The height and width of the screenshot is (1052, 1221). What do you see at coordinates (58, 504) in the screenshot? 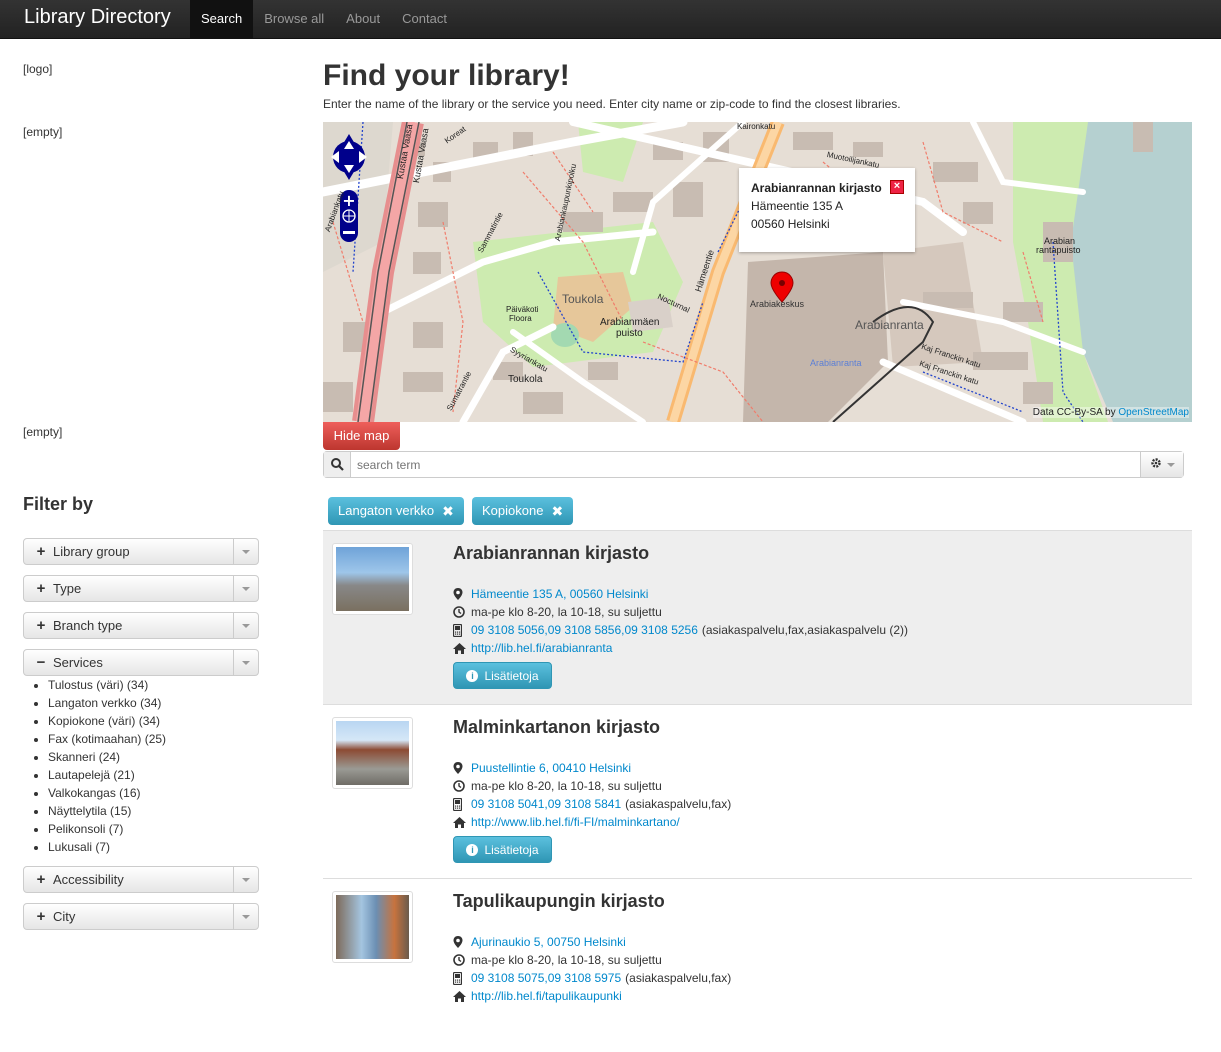
I see `filter-by-heading: Filter by` at bounding box center [58, 504].